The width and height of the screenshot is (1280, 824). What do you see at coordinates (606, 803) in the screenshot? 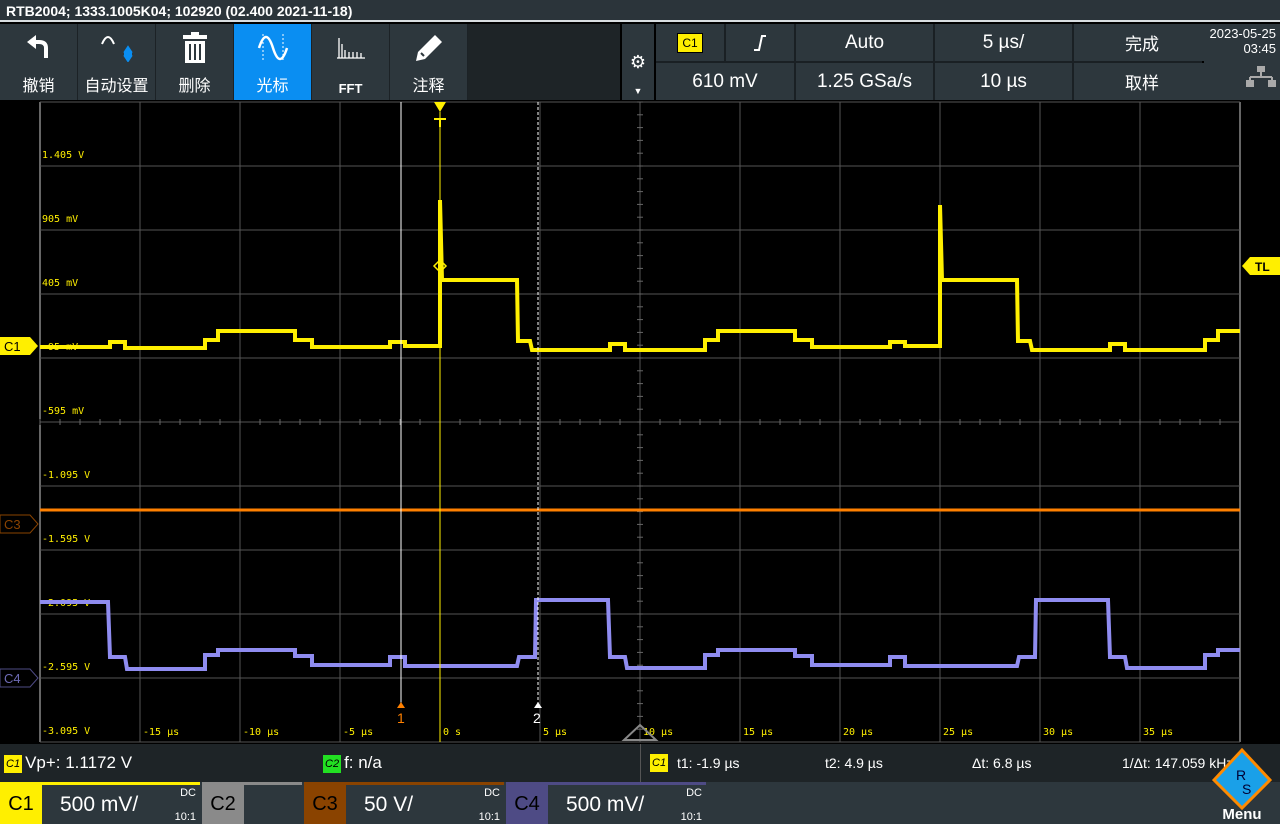
I see `channel-c4: C4 500 mV/DC 10:1` at bounding box center [606, 803].